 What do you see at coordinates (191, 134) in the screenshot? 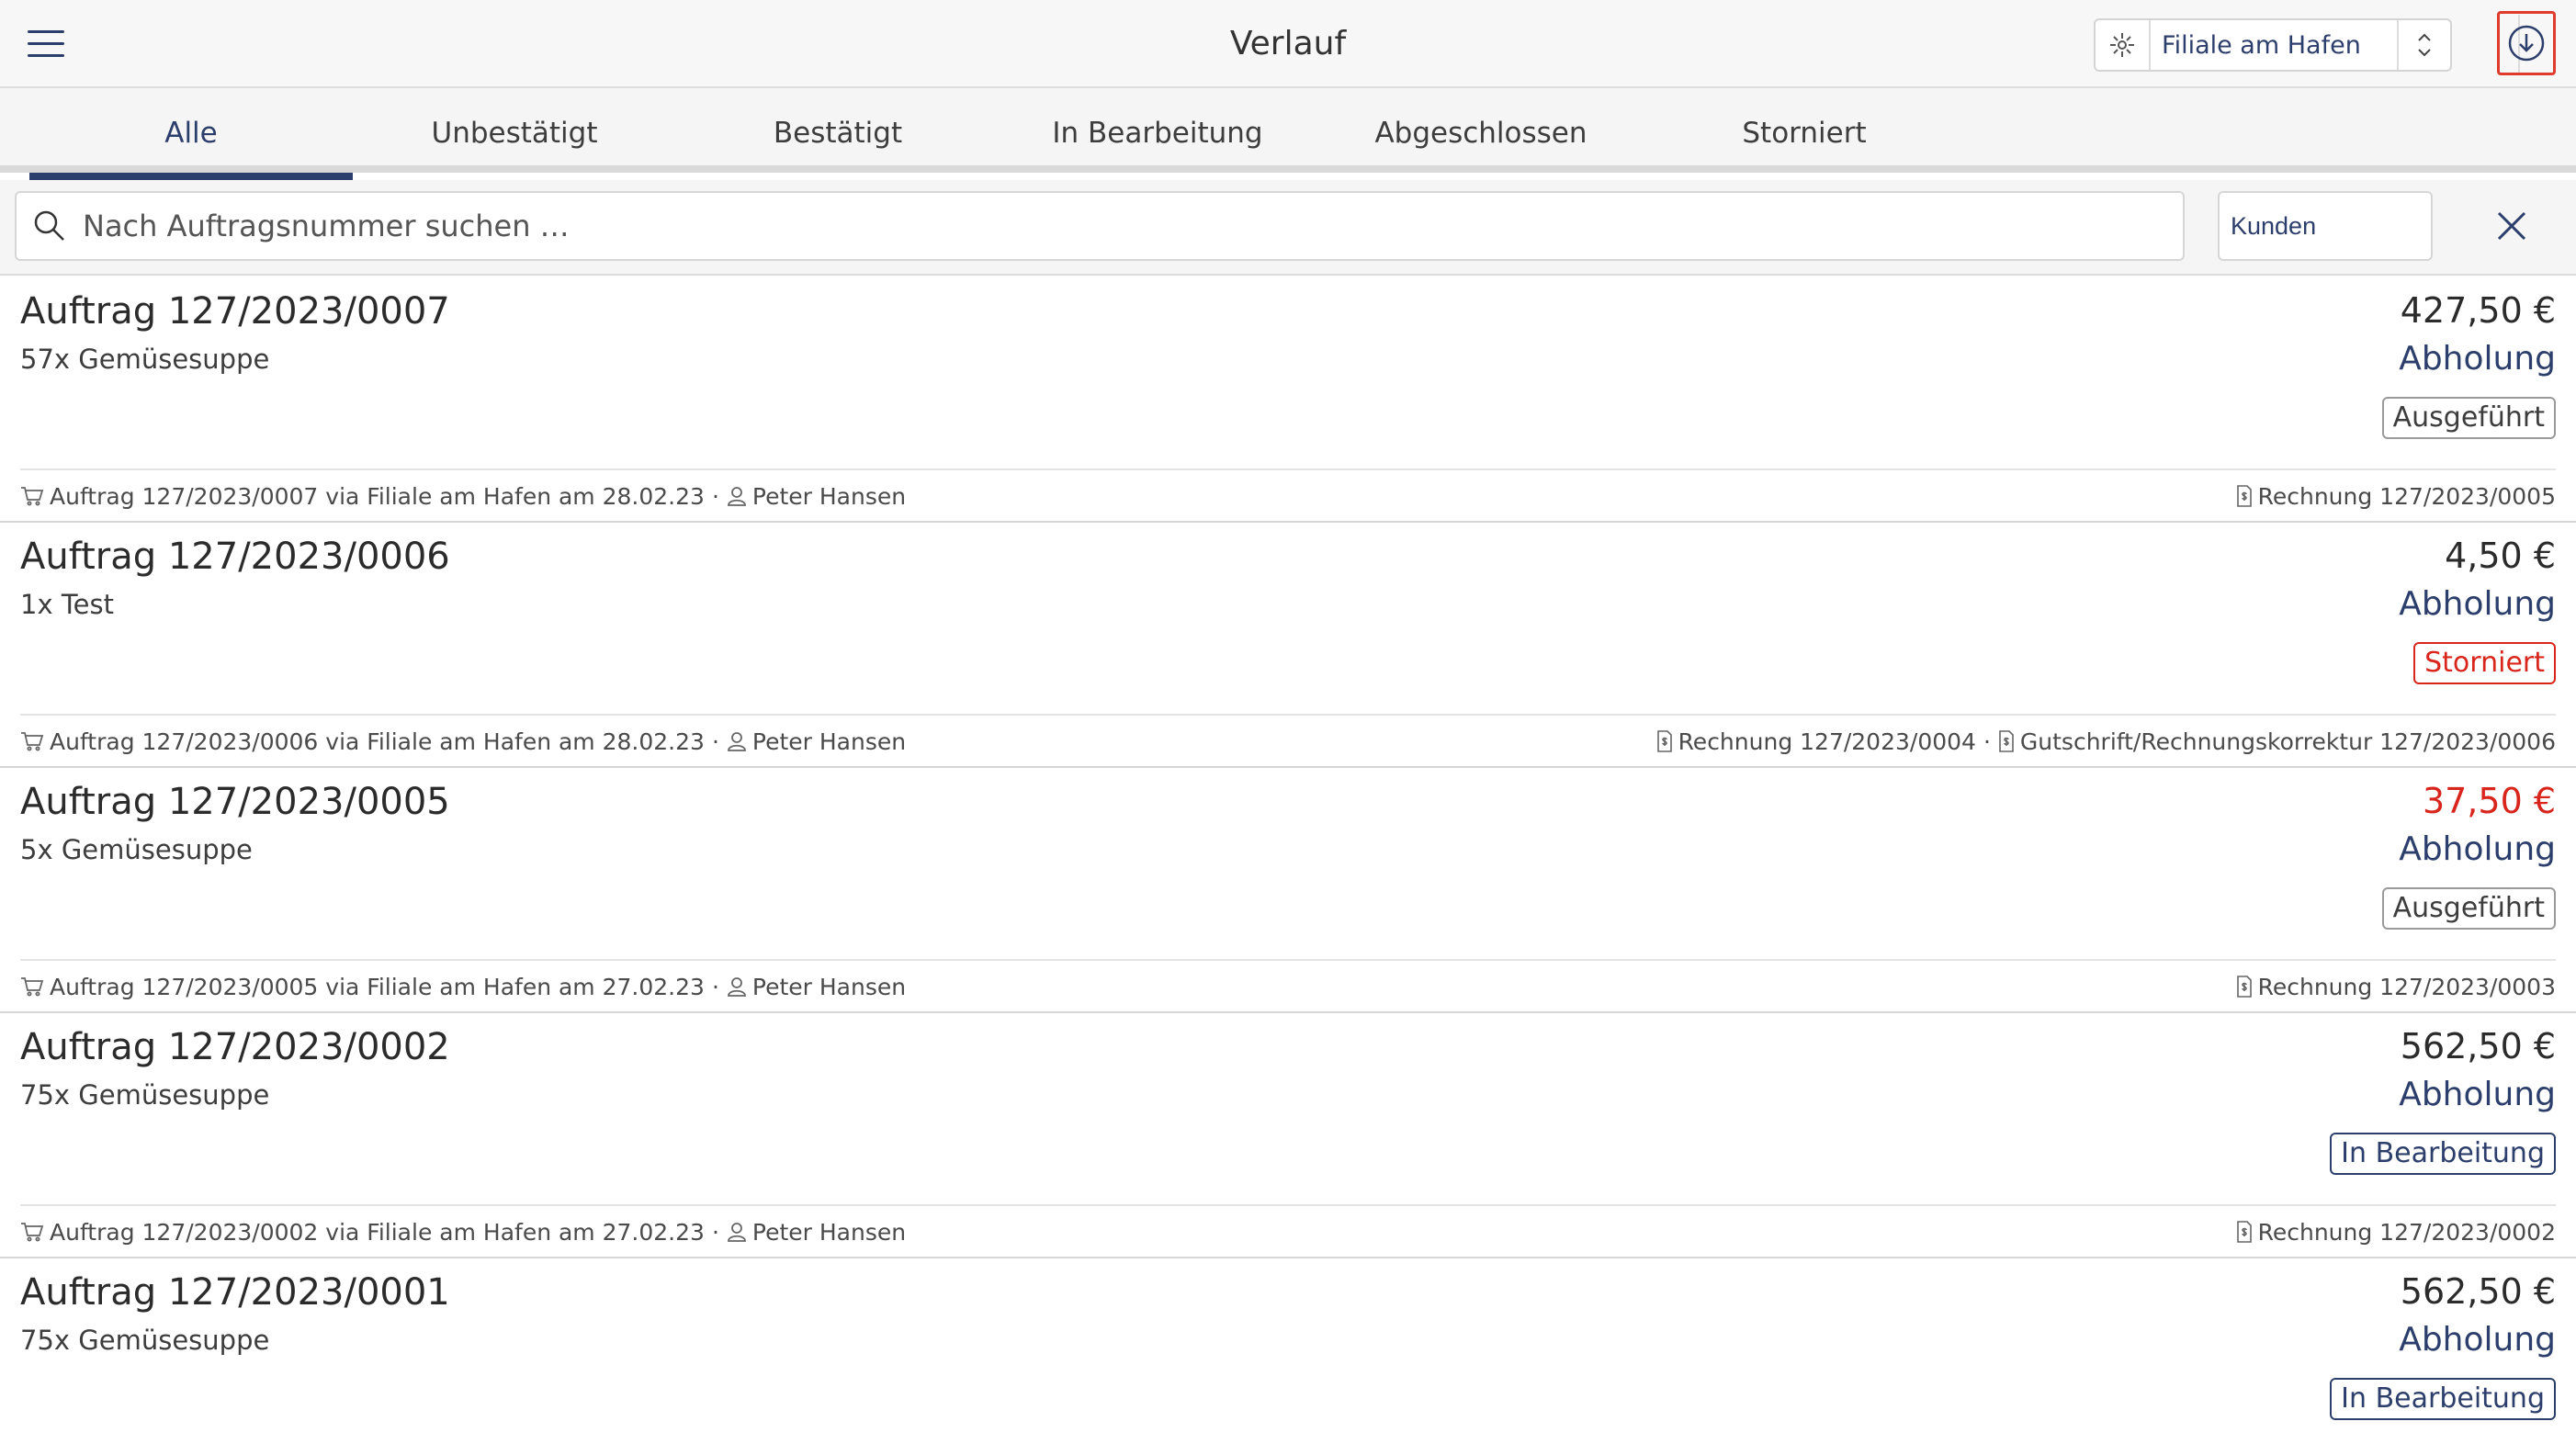
I see `tab-alle: Alle` at bounding box center [191, 134].